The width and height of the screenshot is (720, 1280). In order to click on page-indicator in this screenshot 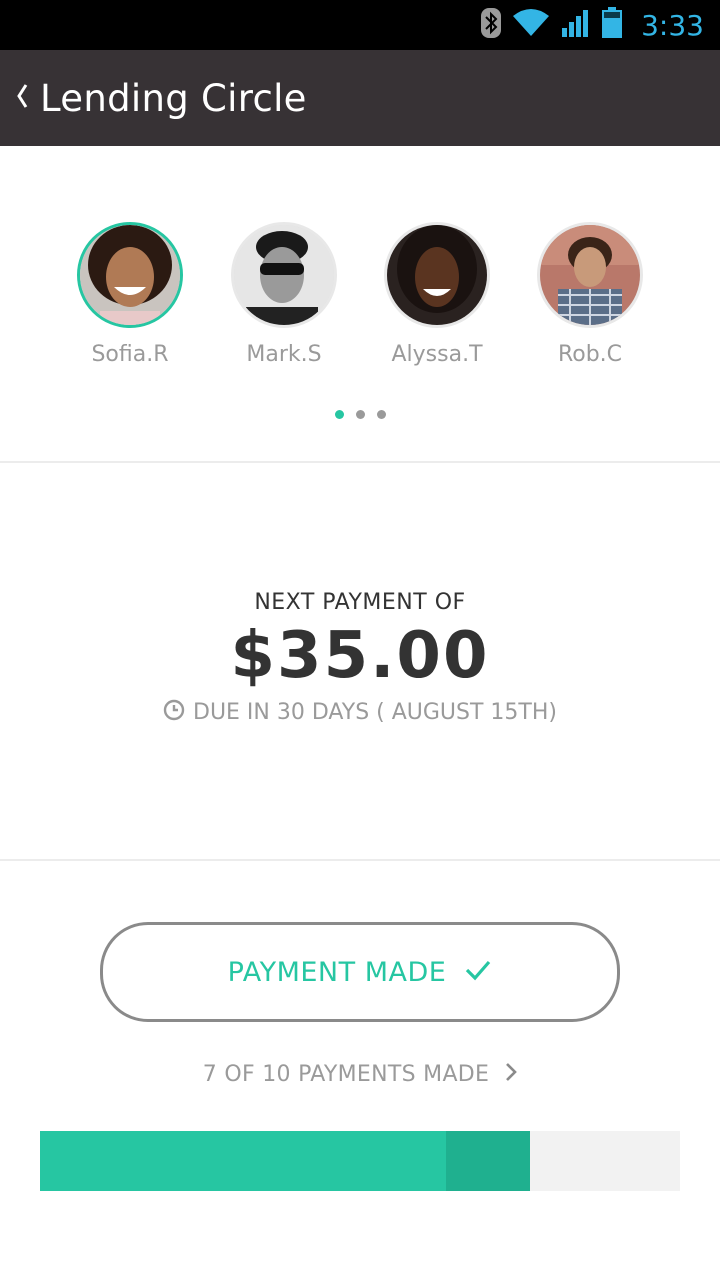, I will do `click(360, 414)`.